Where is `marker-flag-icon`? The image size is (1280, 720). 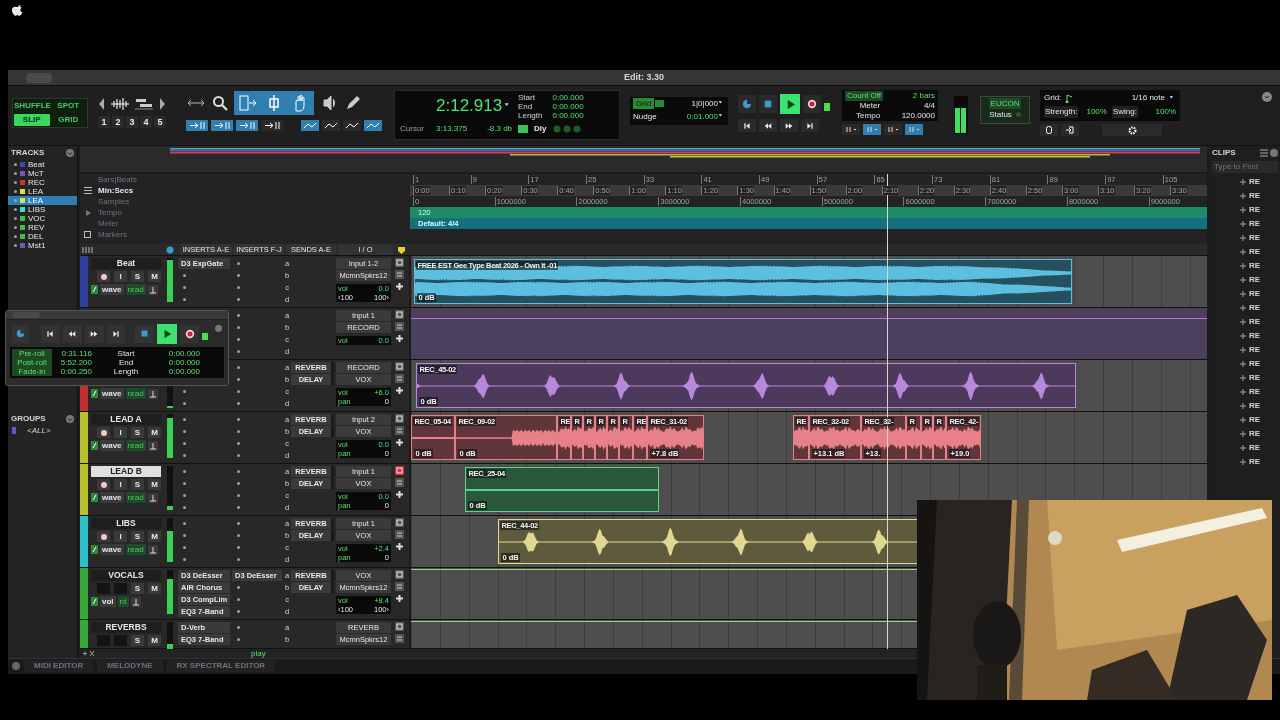 marker-flag-icon is located at coordinates (401, 250).